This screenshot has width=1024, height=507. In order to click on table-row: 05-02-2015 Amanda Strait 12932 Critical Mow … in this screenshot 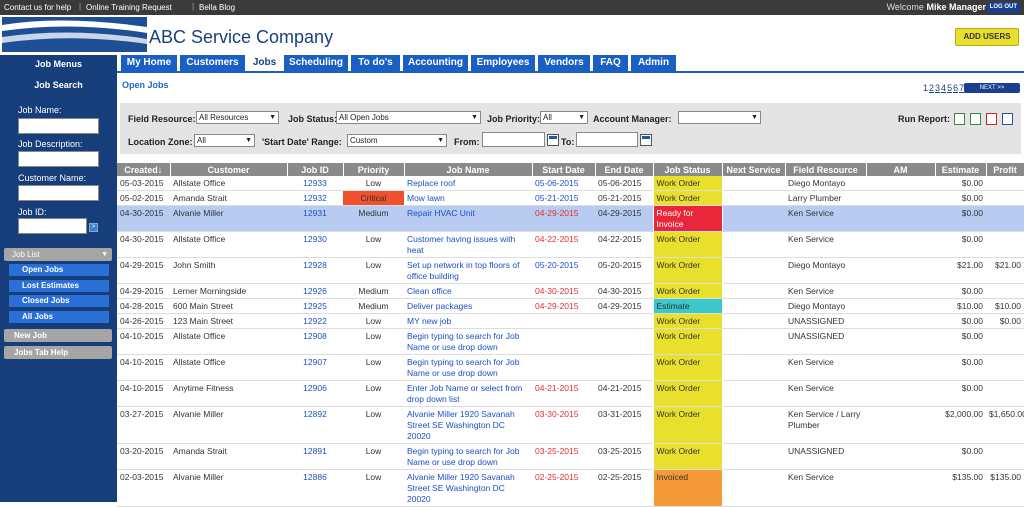, I will do `click(570, 198)`.